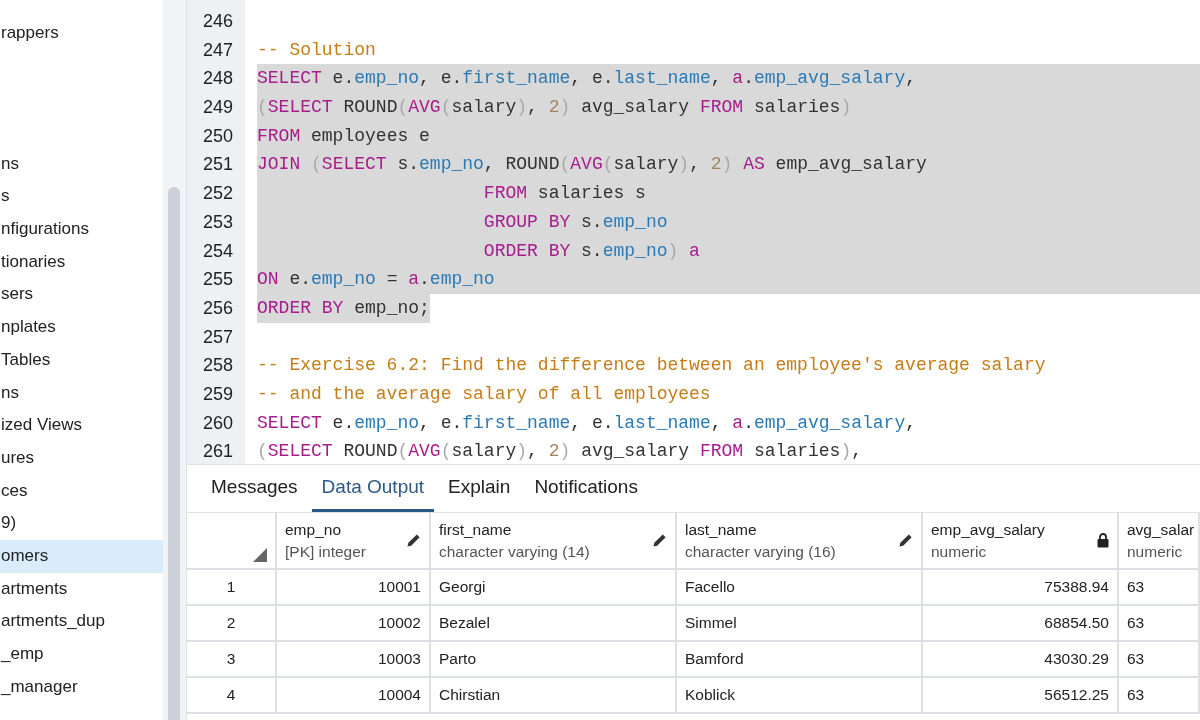  What do you see at coordinates (217, 308) in the screenshot?
I see `line-number: 256` at bounding box center [217, 308].